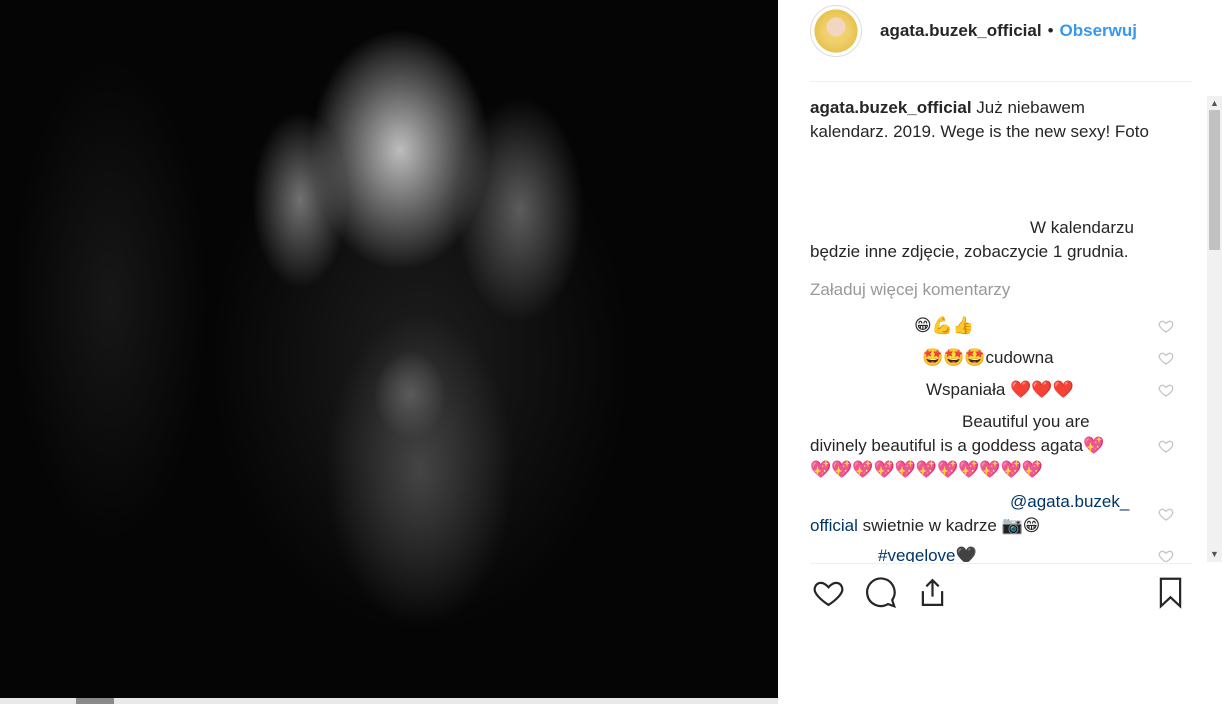  Describe the element at coordinates (957, 446) in the screenshot. I see `comment-text: divinely beautiful is a goddess agata💖` at that location.